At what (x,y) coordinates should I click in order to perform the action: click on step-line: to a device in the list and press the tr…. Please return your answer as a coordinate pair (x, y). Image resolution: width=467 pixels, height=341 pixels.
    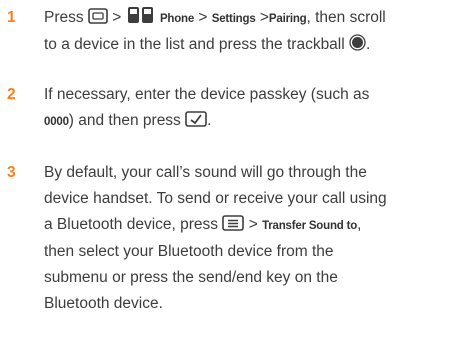
    Looking at the image, I should click on (254, 45).